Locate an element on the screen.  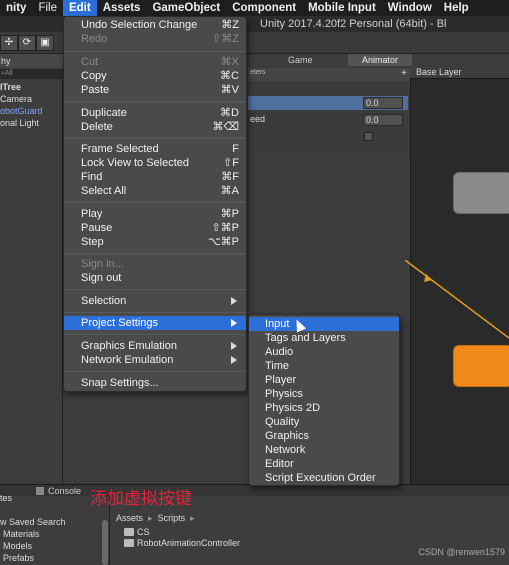
menu-item-label: Editor is located at coordinates (279, 464).